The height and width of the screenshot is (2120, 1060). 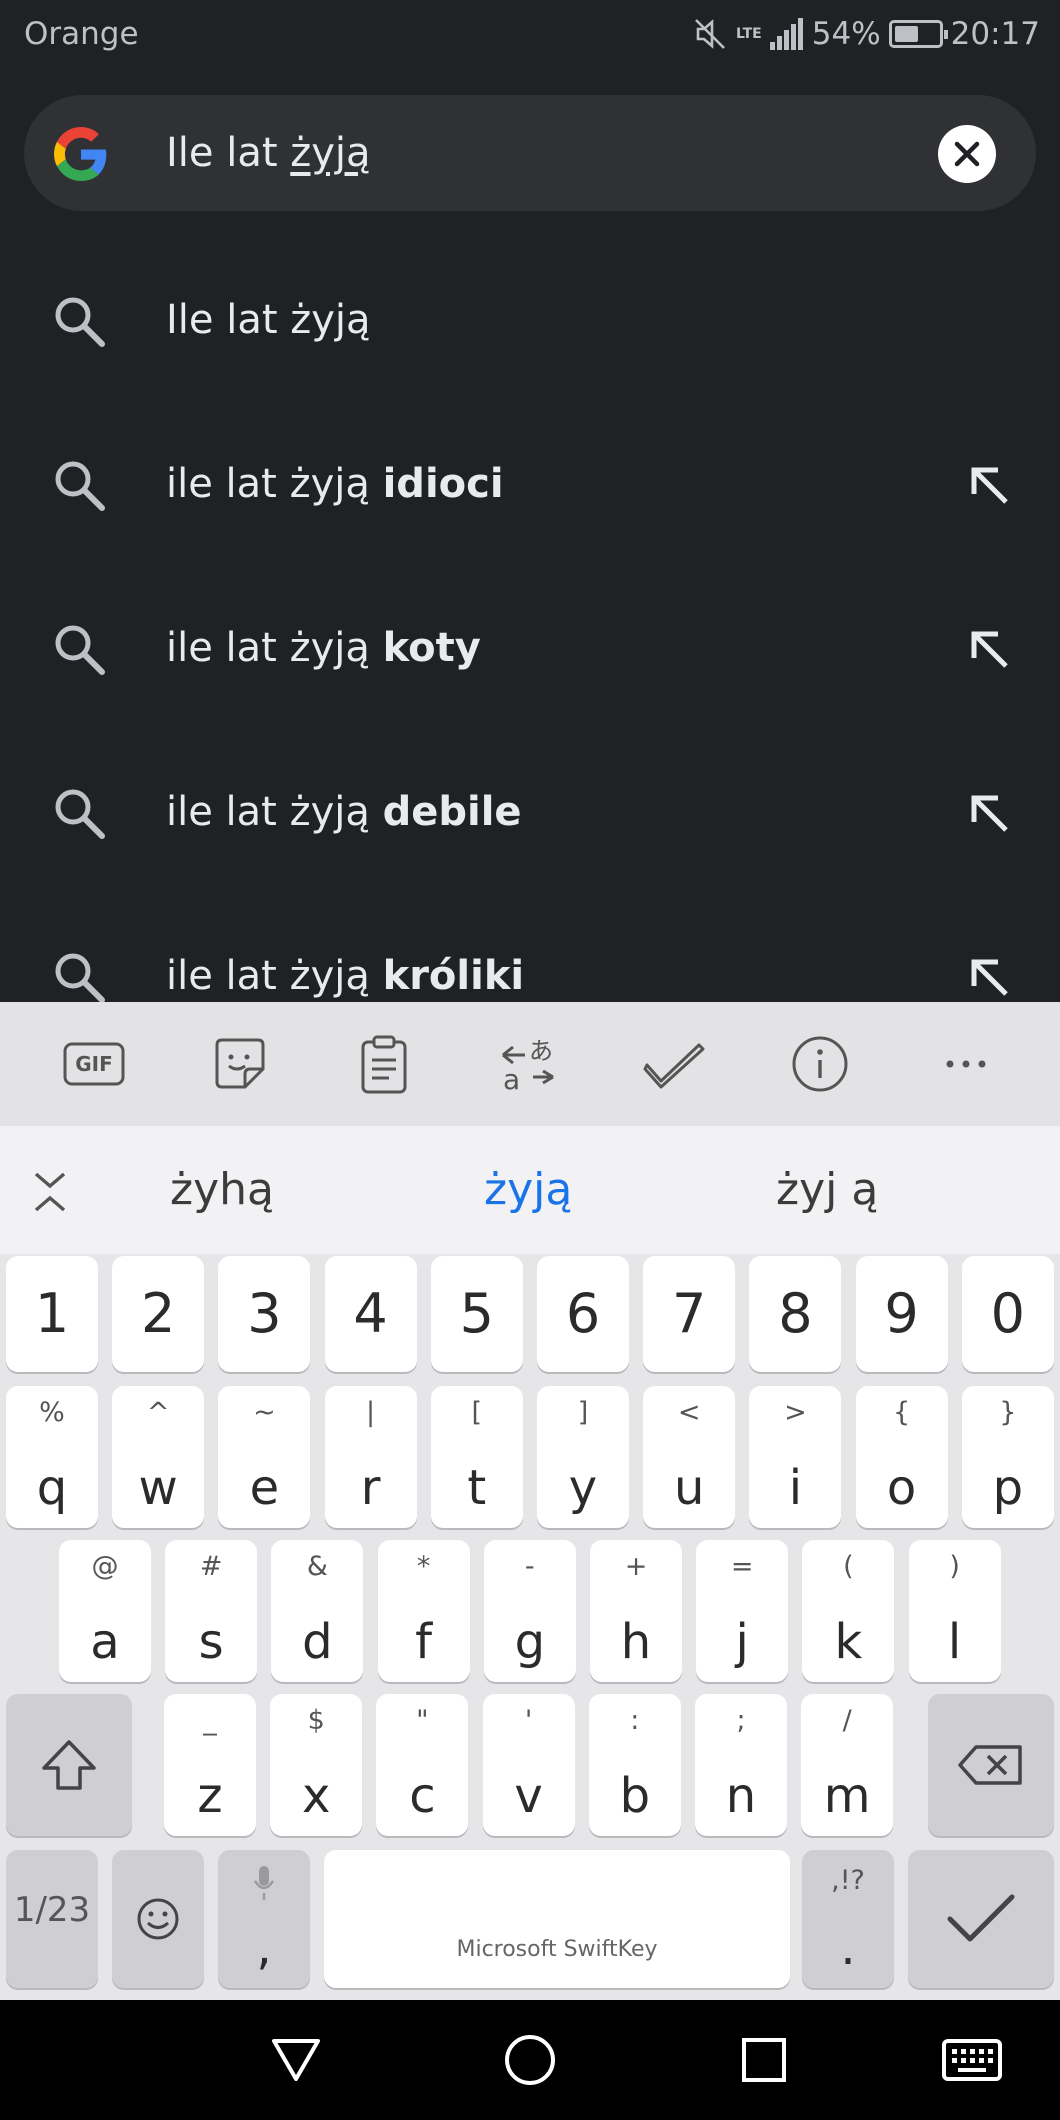 What do you see at coordinates (848, 1566) in the screenshot?
I see `key-alt-label: (` at bounding box center [848, 1566].